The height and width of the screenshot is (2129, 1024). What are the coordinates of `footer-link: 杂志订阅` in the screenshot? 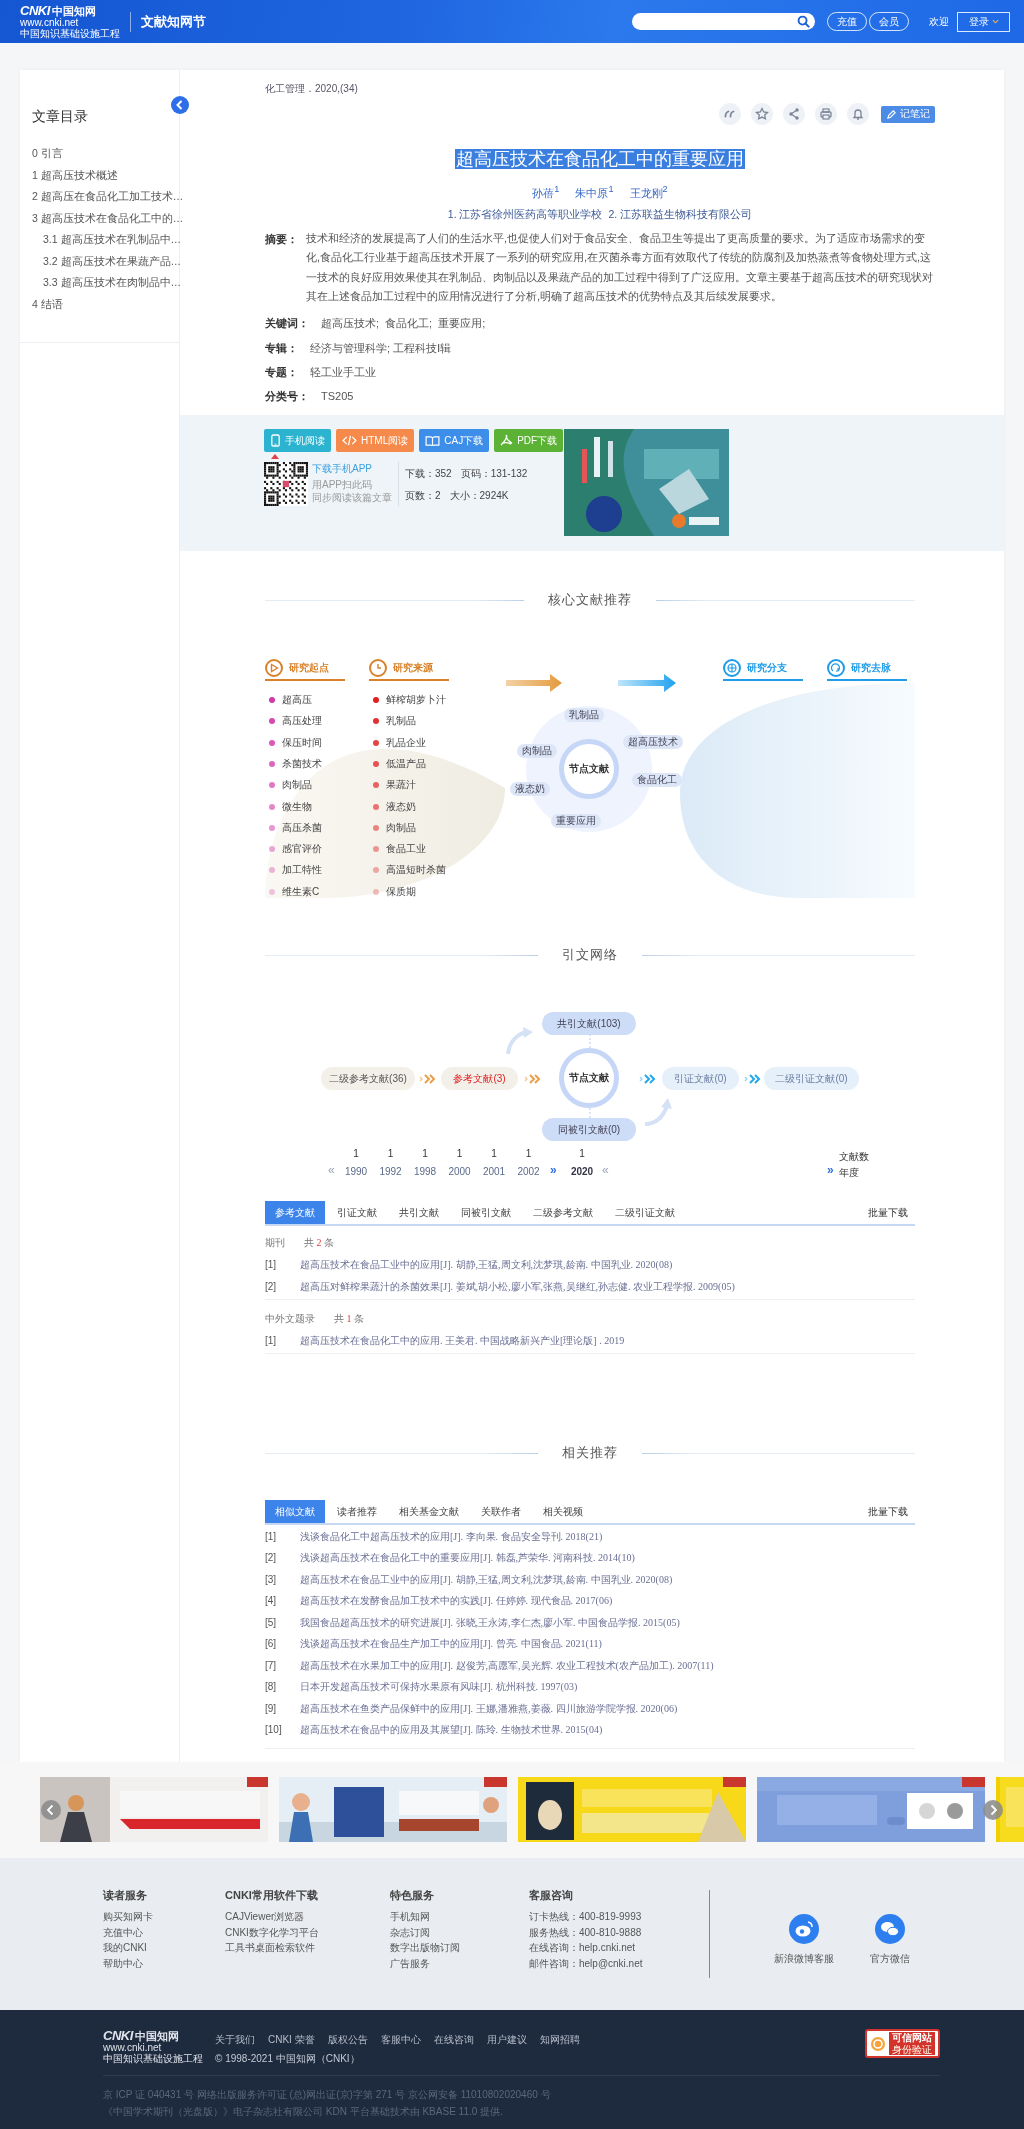 It's located at (459, 1932).